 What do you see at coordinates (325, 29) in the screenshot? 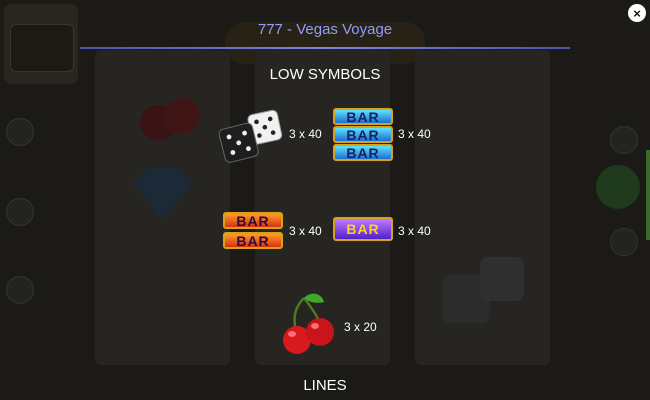
I see `page-title: 777 - Vegas Voyage` at bounding box center [325, 29].